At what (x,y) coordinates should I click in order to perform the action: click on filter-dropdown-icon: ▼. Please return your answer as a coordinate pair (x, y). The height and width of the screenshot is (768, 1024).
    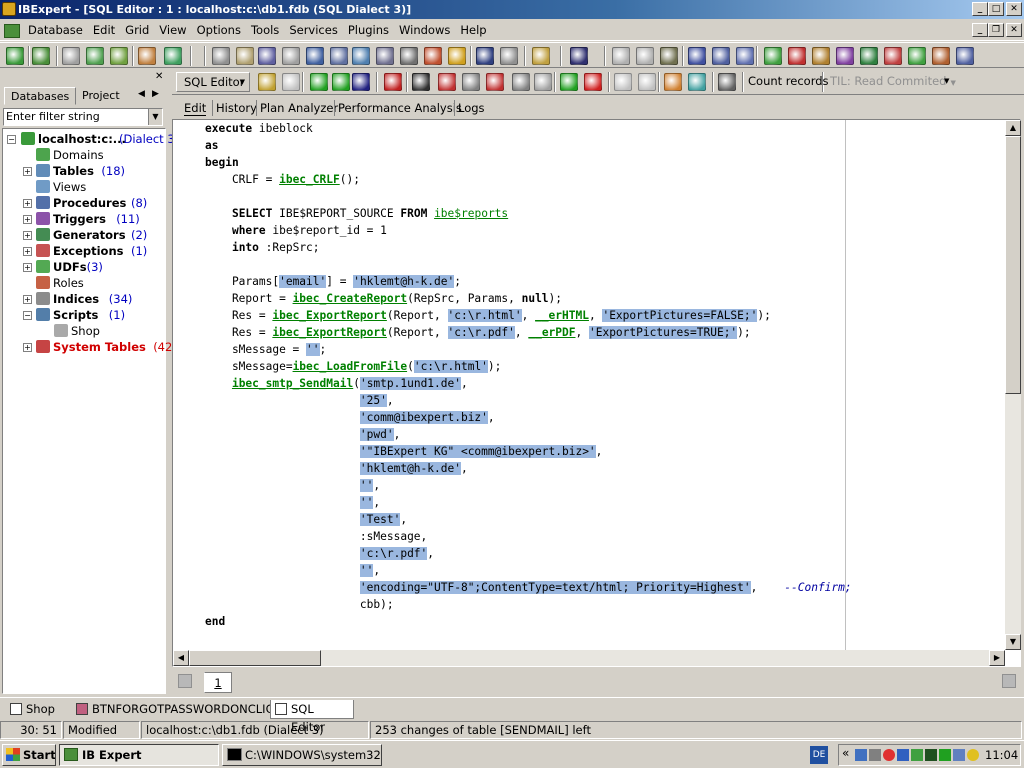
    Looking at the image, I should click on (155, 117).